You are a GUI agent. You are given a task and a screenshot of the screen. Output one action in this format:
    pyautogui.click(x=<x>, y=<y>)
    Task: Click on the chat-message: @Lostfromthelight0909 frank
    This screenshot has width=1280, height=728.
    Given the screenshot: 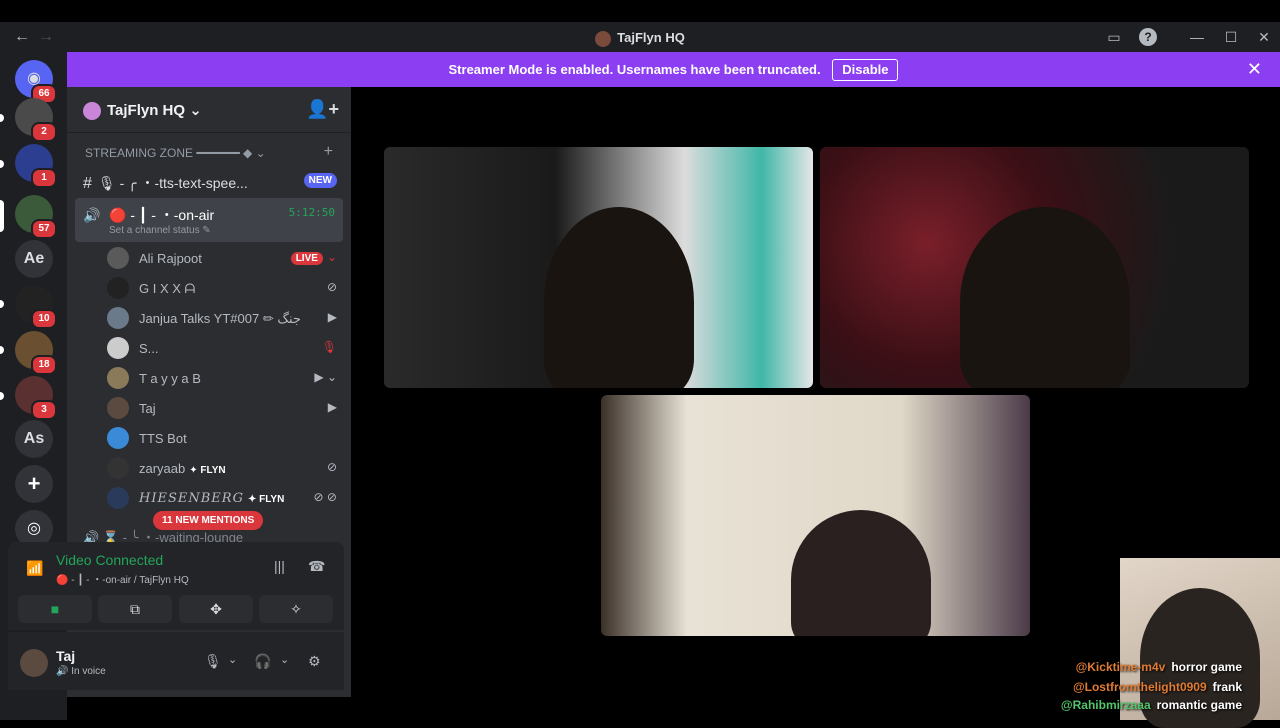 What is the action you would take?
    pyautogui.click(x=1157, y=687)
    